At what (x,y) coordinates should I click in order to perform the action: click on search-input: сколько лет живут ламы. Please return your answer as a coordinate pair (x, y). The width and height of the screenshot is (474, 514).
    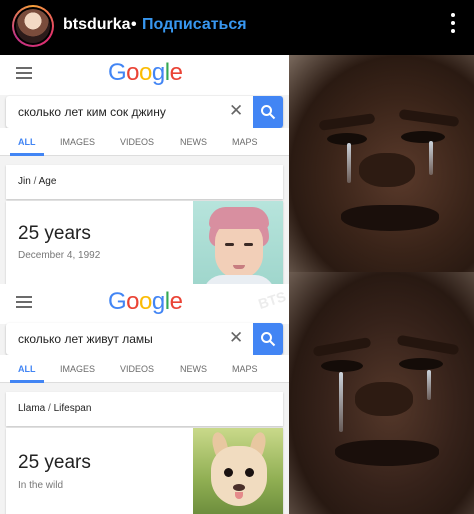
    Looking at the image, I should click on (85, 339).